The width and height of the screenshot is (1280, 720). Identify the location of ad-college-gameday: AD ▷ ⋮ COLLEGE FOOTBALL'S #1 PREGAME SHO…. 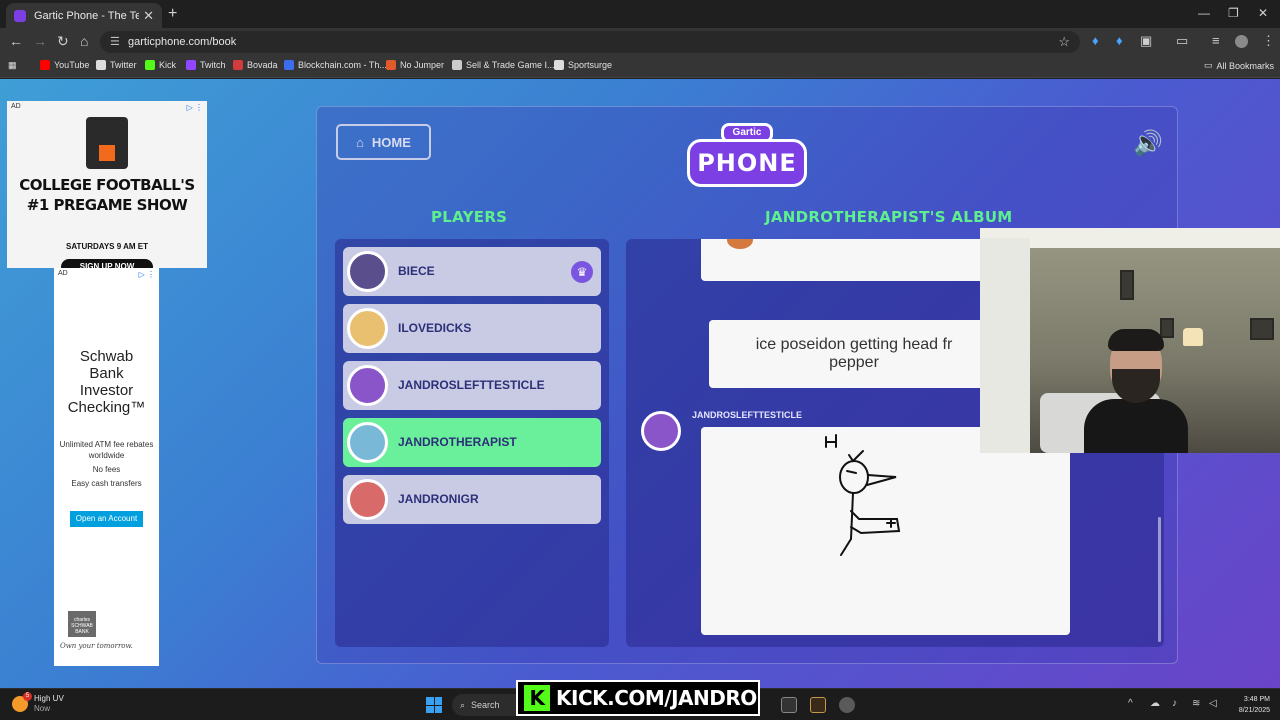
(107, 188).